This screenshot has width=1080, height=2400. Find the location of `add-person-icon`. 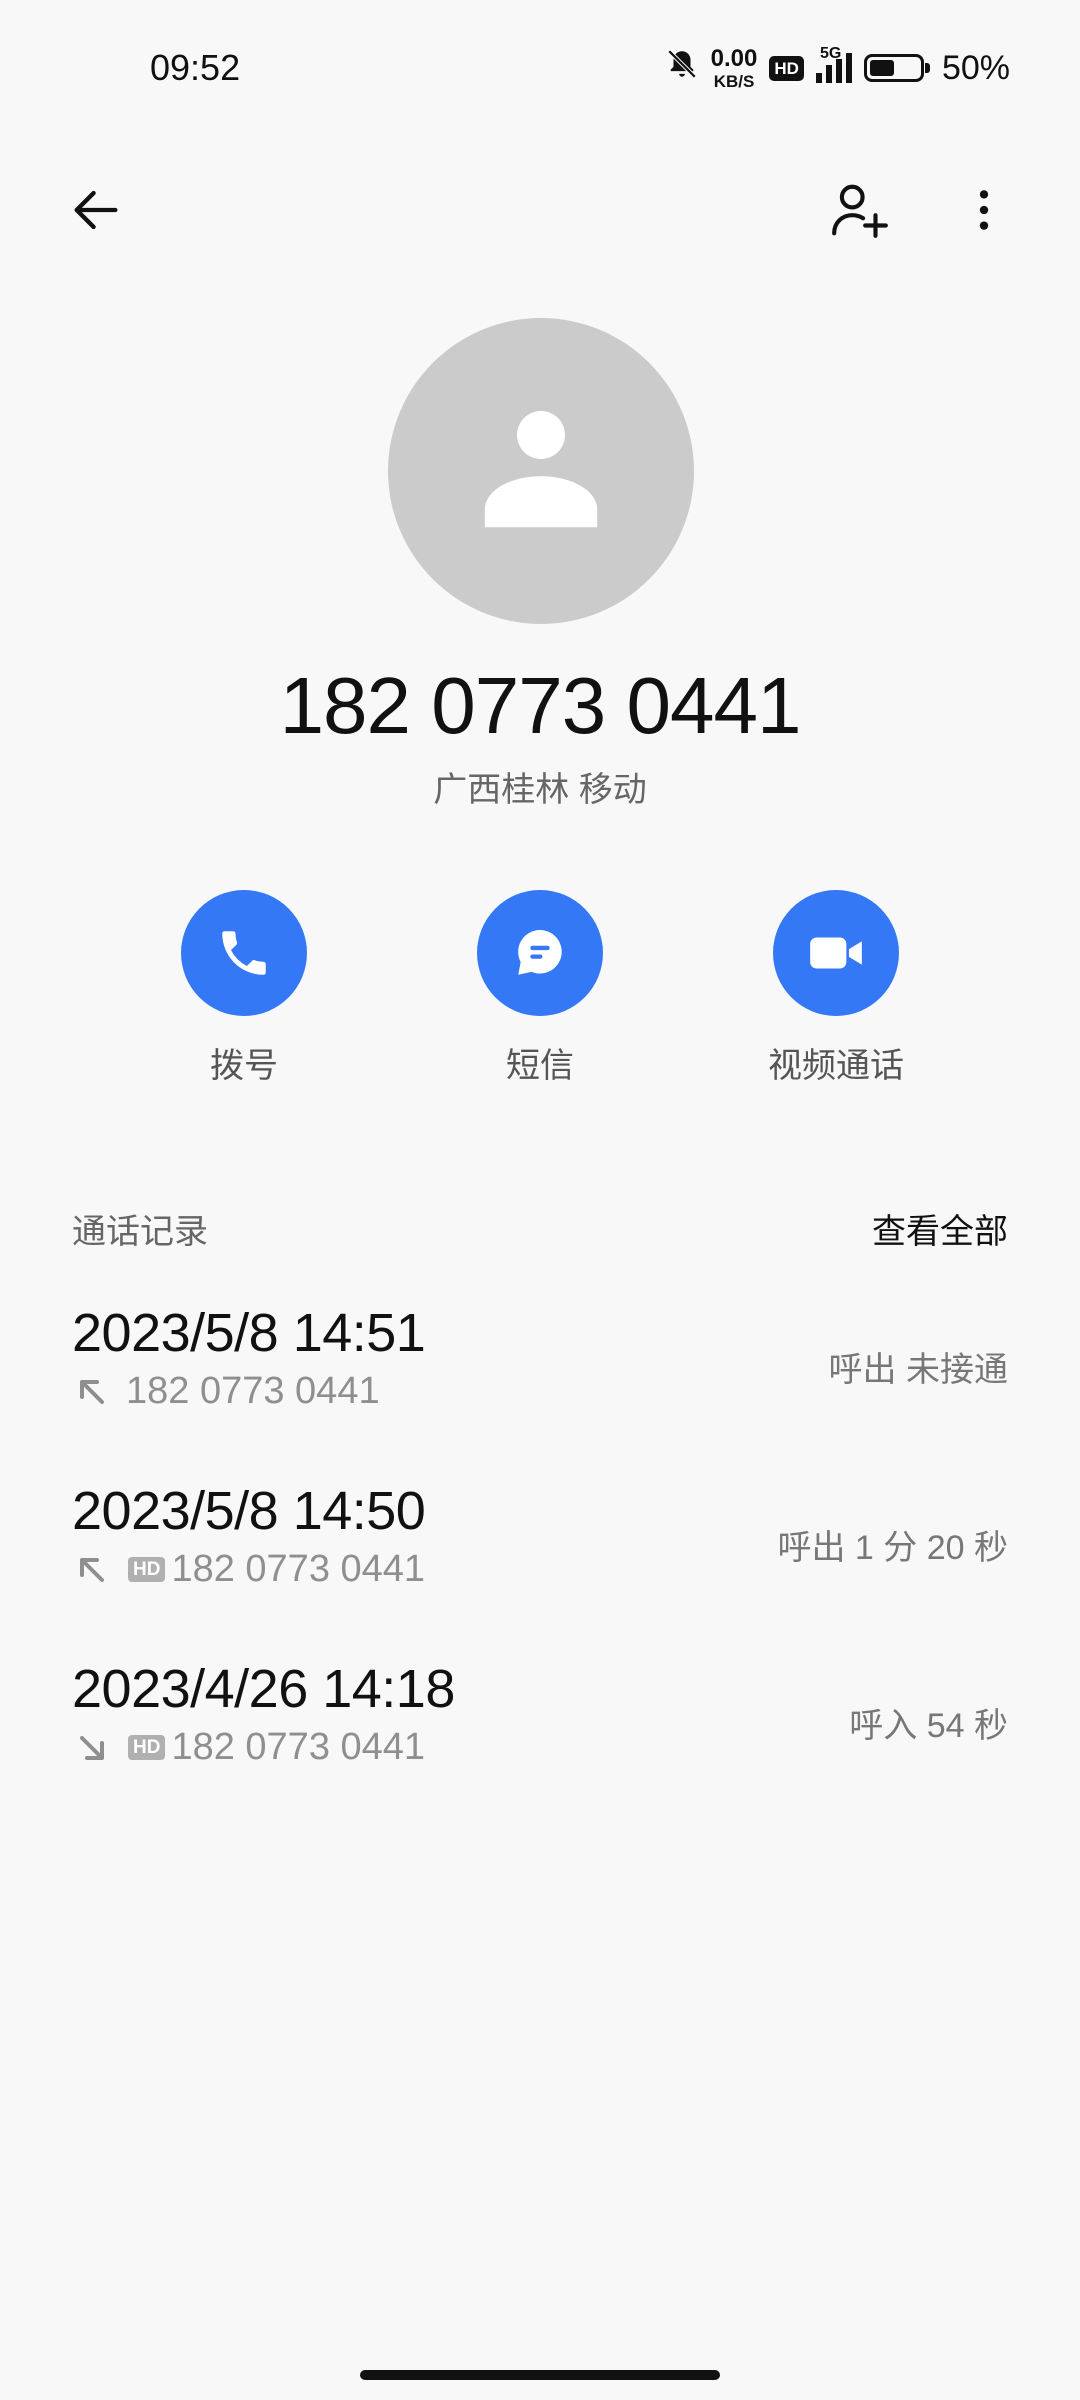

add-person-icon is located at coordinates (860, 211).